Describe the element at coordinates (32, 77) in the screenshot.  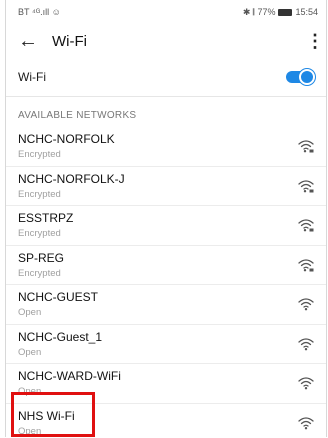
I see `wifi-toggle-label: Wi-Fi` at that location.